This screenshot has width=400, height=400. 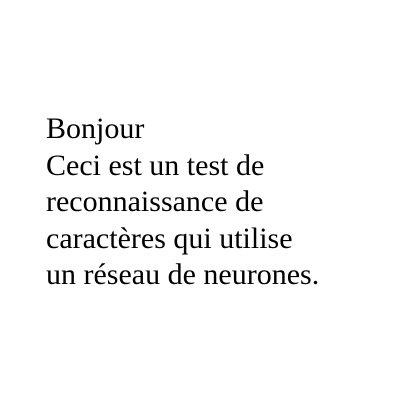 What do you see at coordinates (183, 274) in the screenshot?
I see `text-line: un réseau de neurones.` at bounding box center [183, 274].